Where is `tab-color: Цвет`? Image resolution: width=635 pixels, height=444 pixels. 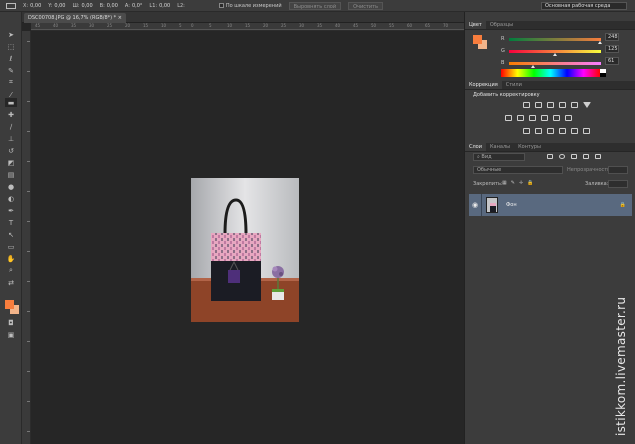
tab-color: Цвет is located at coordinates (475, 25).